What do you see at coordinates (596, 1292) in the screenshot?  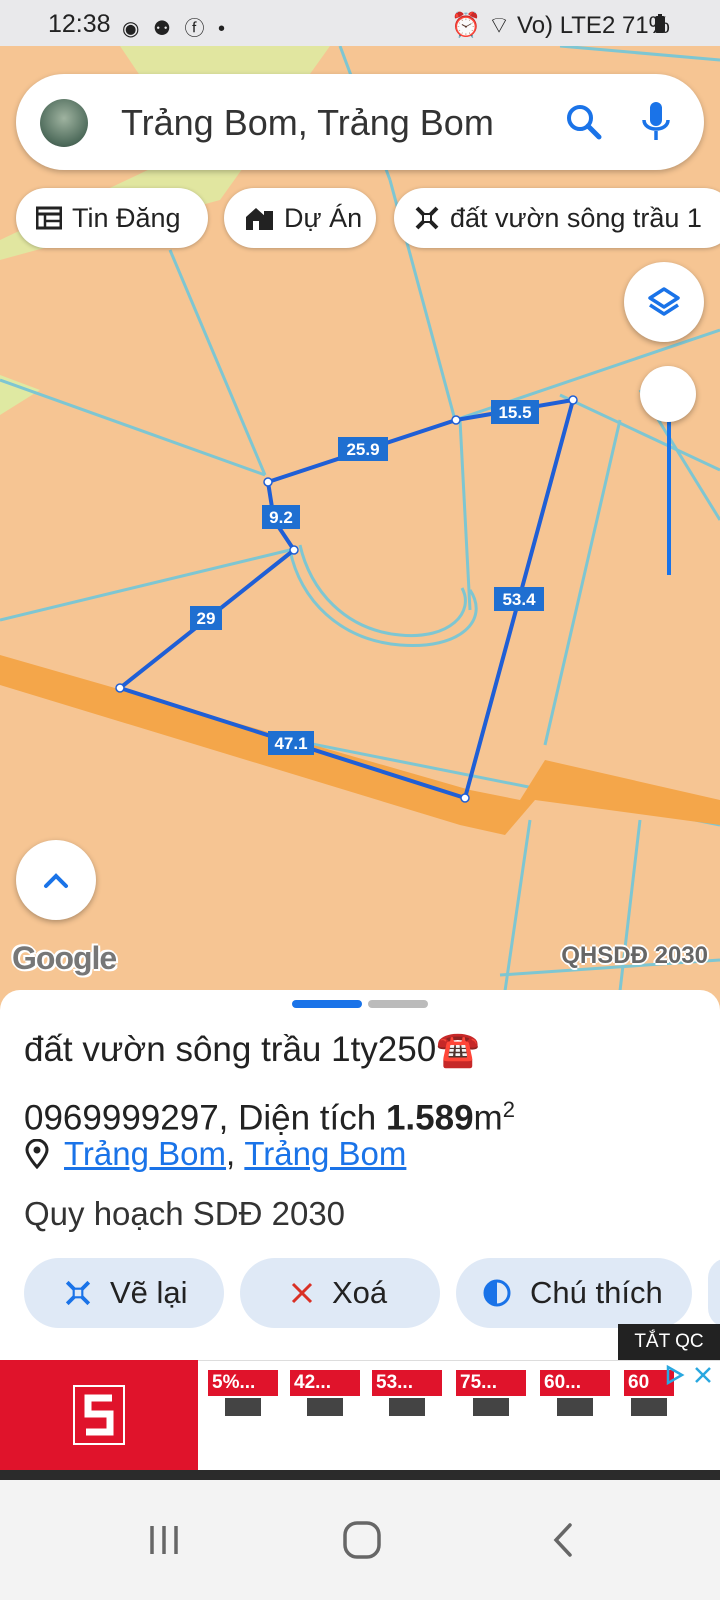 I see `legend-label: Chú thích` at bounding box center [596, 1292].